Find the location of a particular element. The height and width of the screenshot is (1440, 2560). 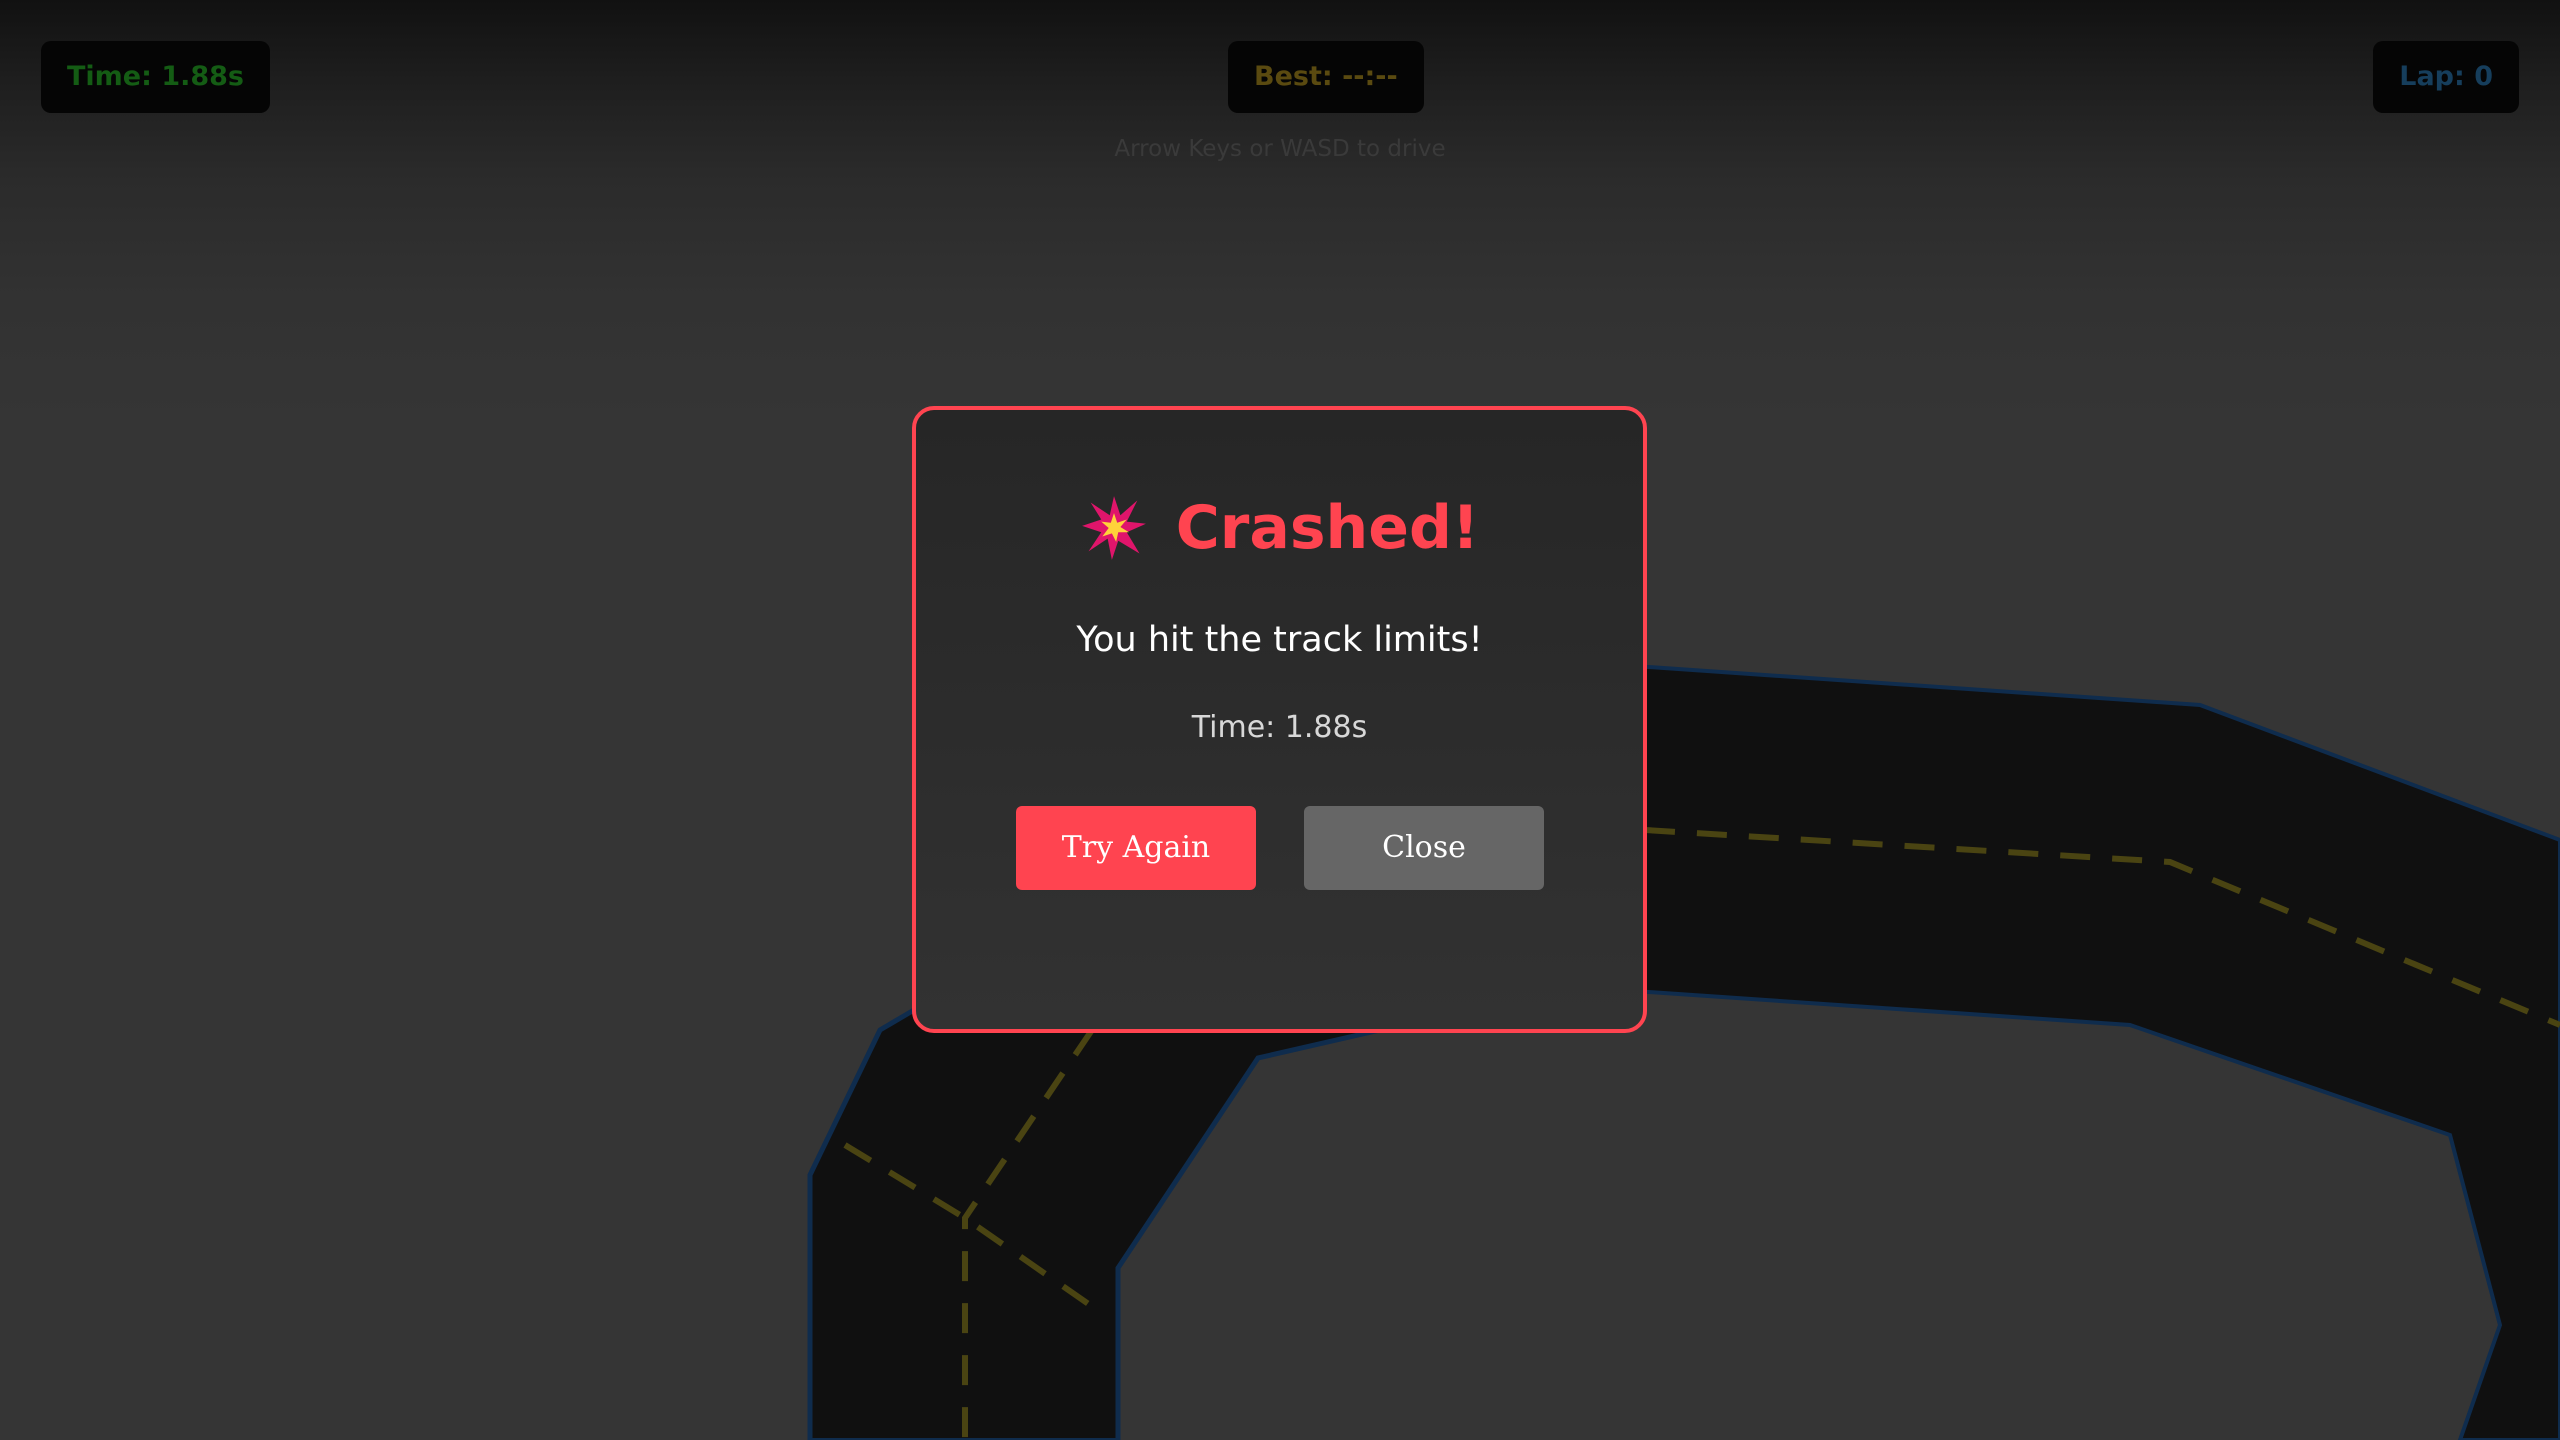

crash-time: Time: 1.88s is located at coordinates (1279, 727).